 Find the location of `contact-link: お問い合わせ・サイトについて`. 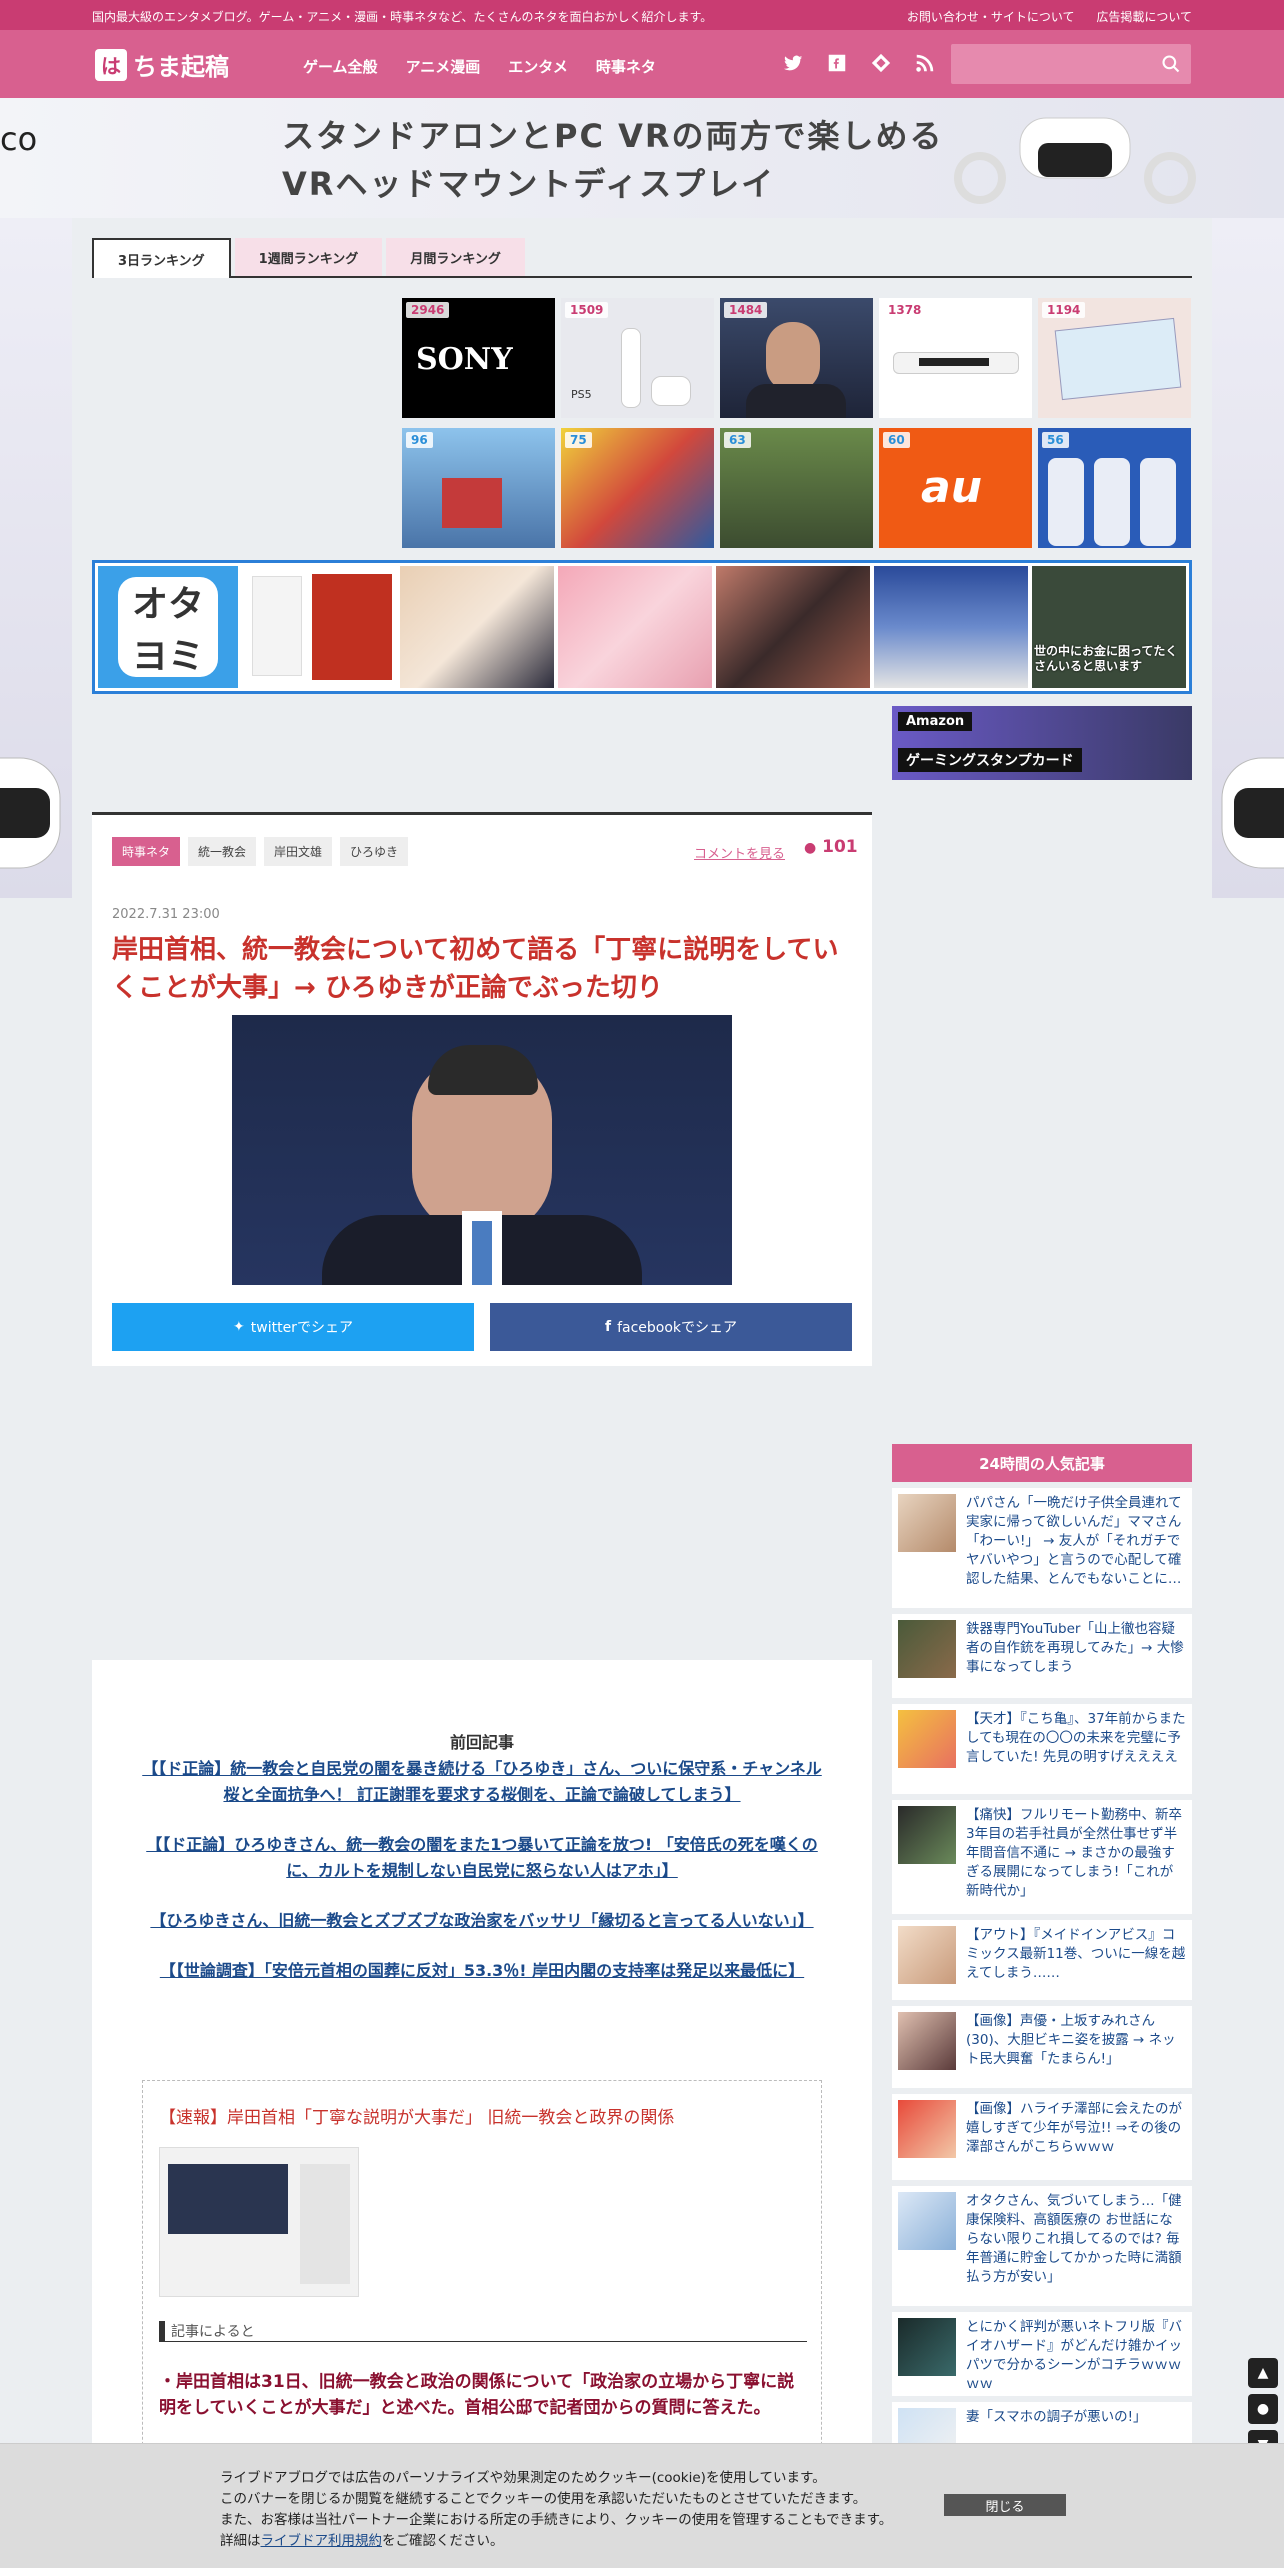

contact-link: お問い合わせ・サイトについて is located at coordinates (991, 17).